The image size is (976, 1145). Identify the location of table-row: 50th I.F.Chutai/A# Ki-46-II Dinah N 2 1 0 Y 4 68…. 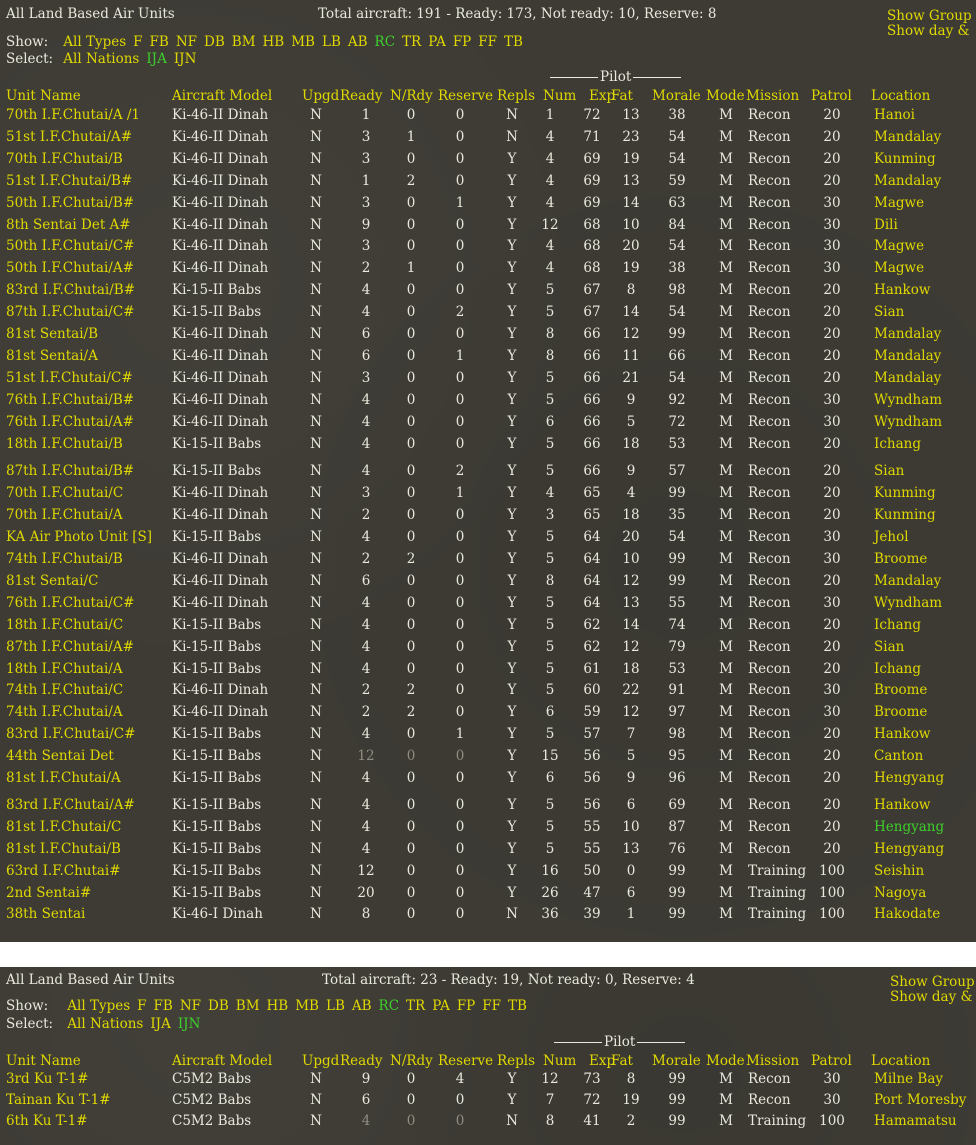
(488, 271).